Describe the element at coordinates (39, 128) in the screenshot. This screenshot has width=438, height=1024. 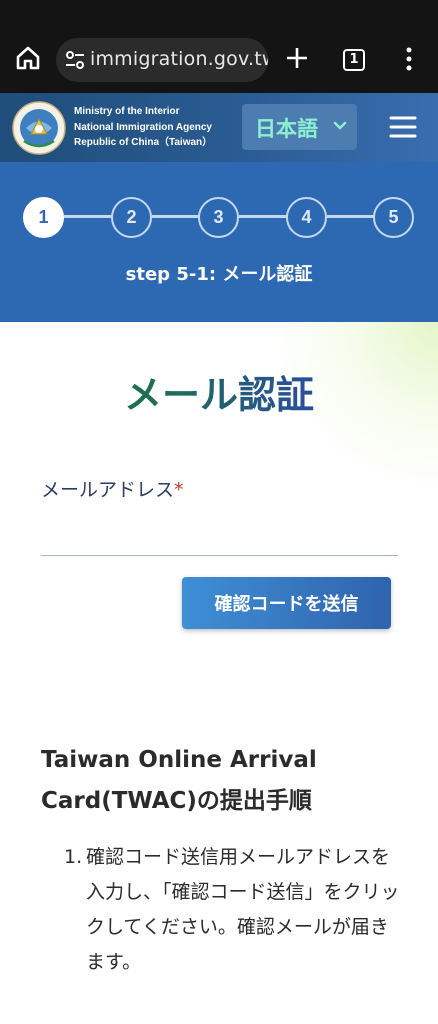
I see `agency-logo-icon` at that location.